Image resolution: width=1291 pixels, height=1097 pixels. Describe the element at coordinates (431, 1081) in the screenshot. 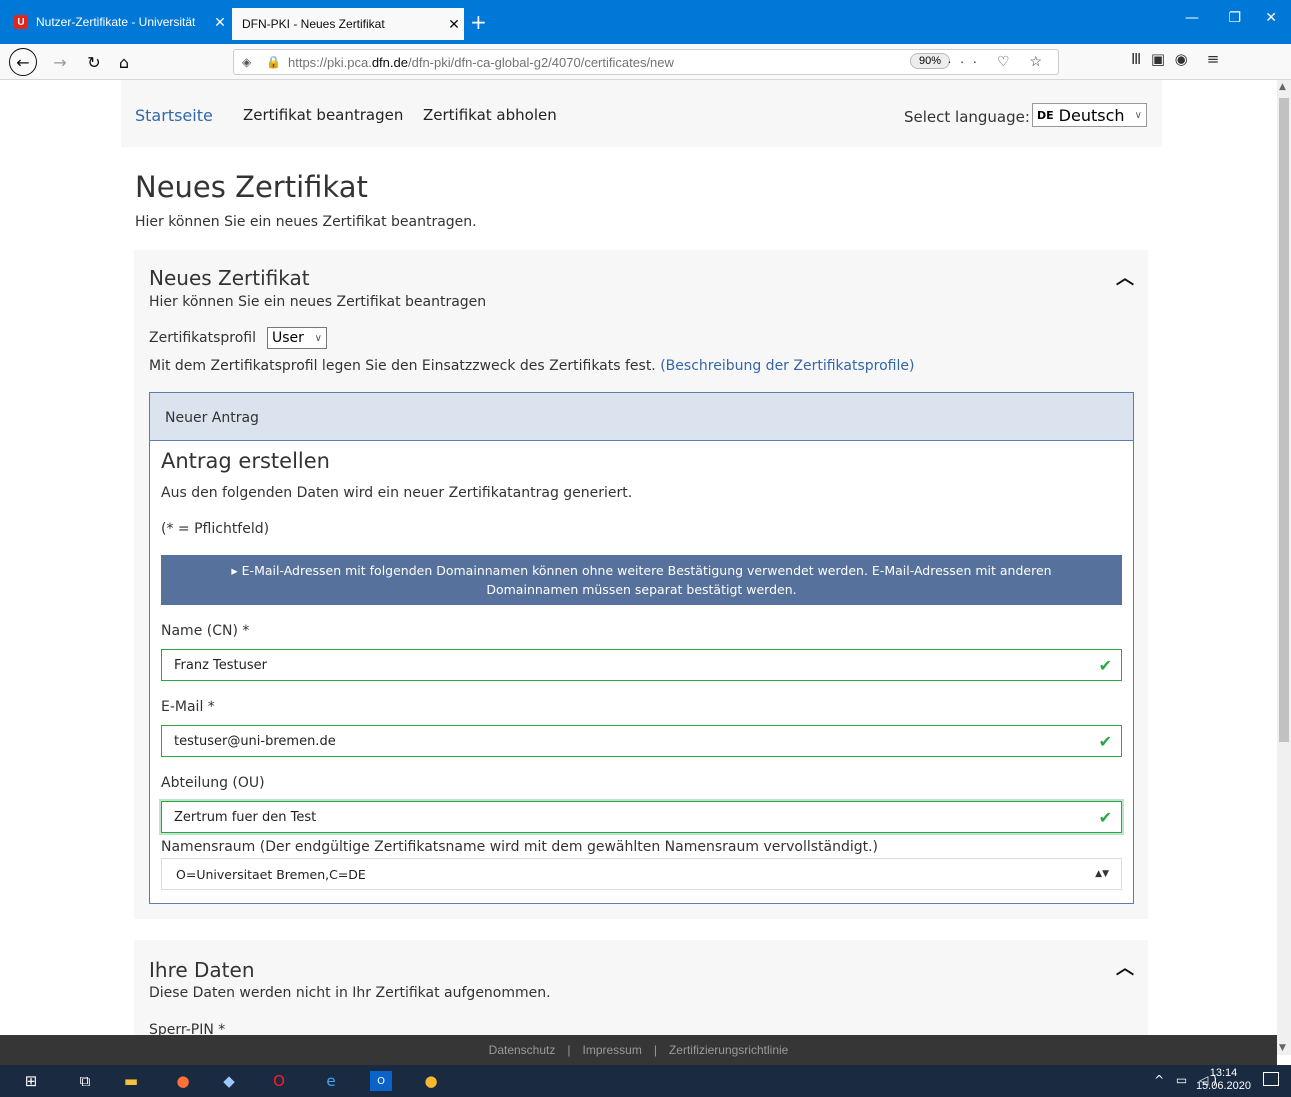

I see `app-icon: ●` at that location.